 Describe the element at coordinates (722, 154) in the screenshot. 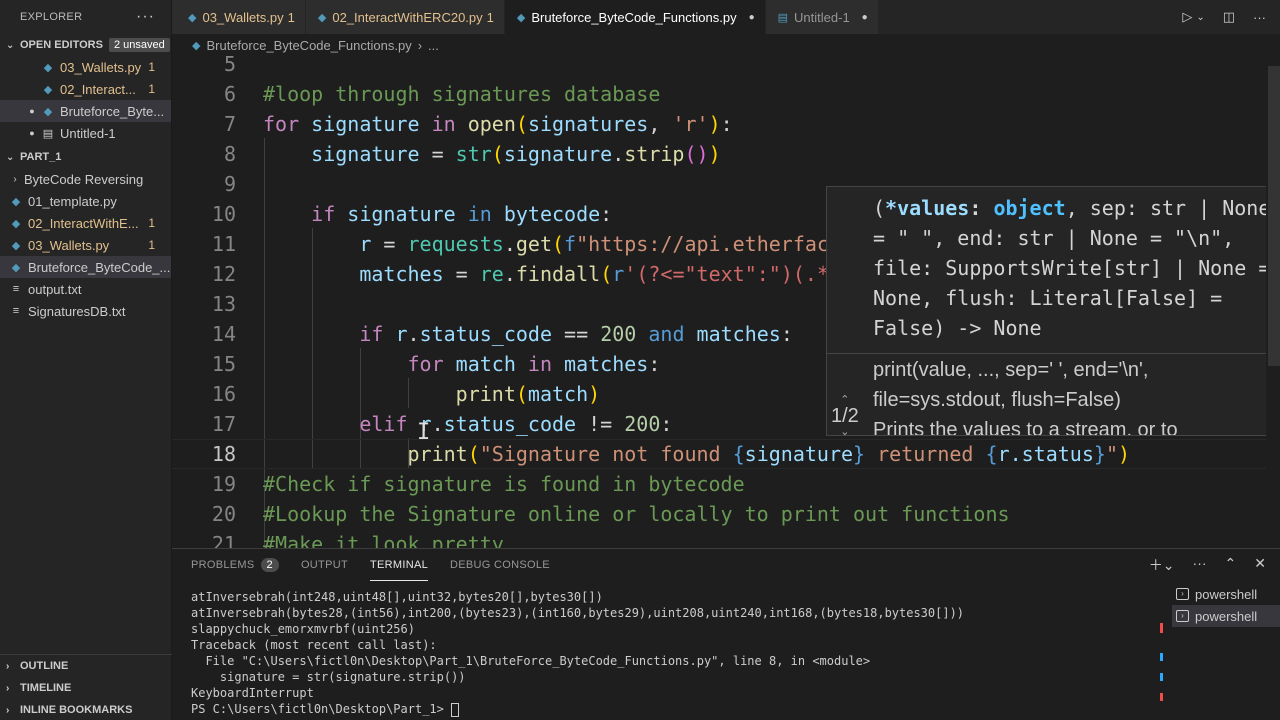

I see `code-line: 8 signature = str(signature.strip())` at that location.